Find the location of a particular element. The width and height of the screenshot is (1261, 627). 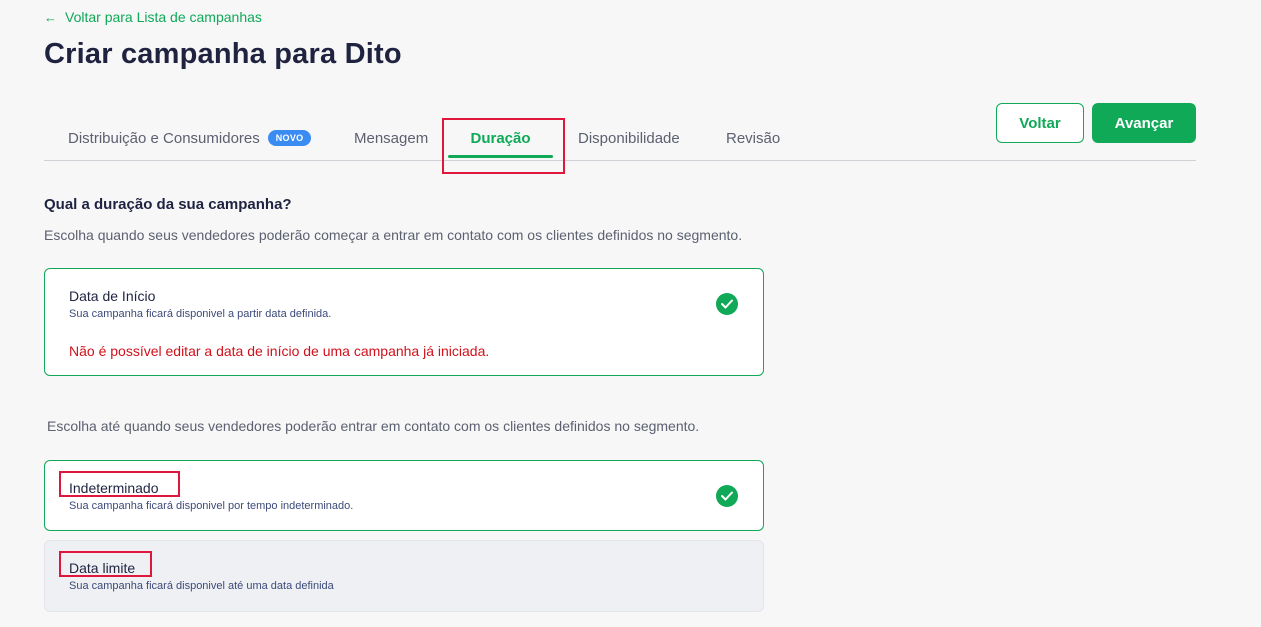

next-button: Avançar is located at coordinates (1144, 123).